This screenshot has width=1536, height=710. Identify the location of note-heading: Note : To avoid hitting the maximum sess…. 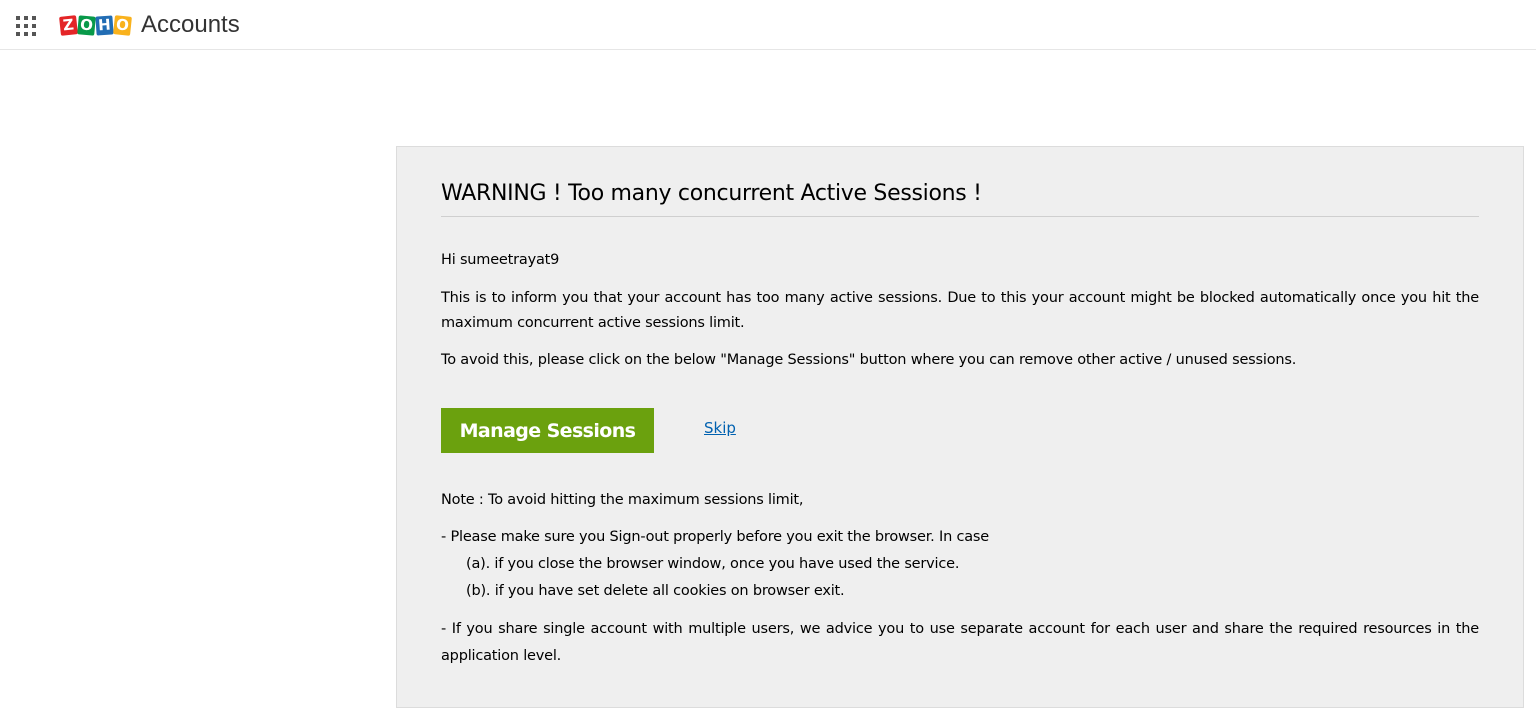
(622, 500).